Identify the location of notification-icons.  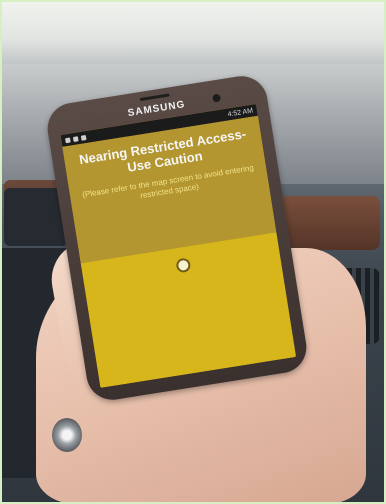
(75, 138).